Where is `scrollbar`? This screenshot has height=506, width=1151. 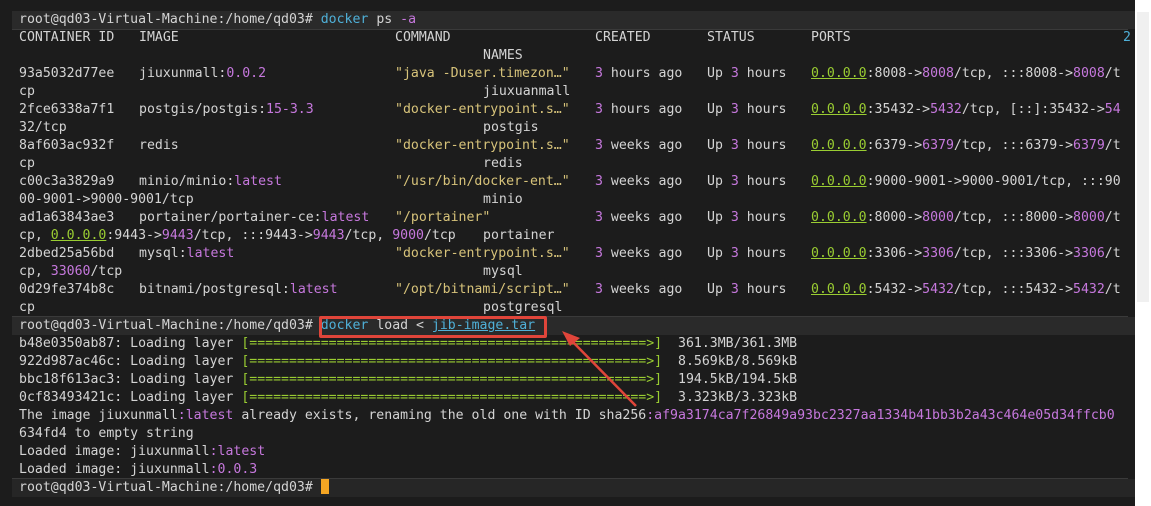
scrollbar is located at coordinates (1143, 253).